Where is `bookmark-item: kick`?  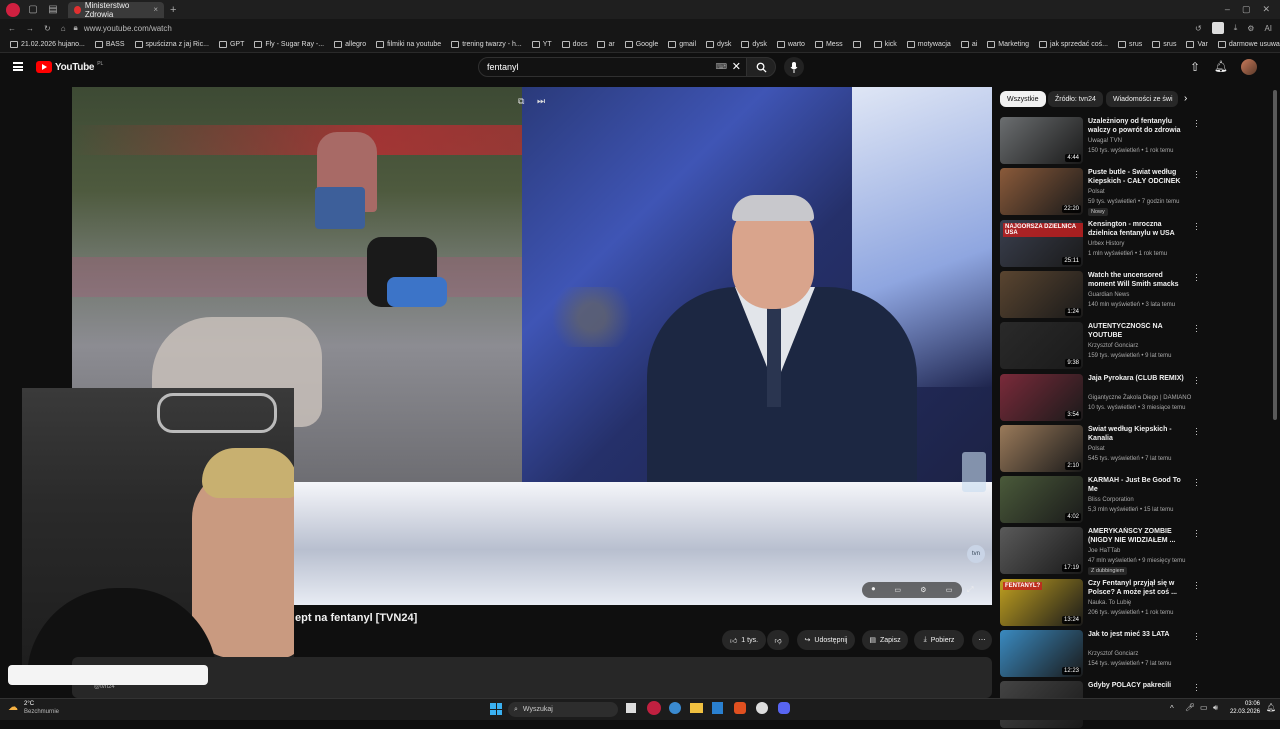 bookmark-item: kick is located at coordinates (885, 44).